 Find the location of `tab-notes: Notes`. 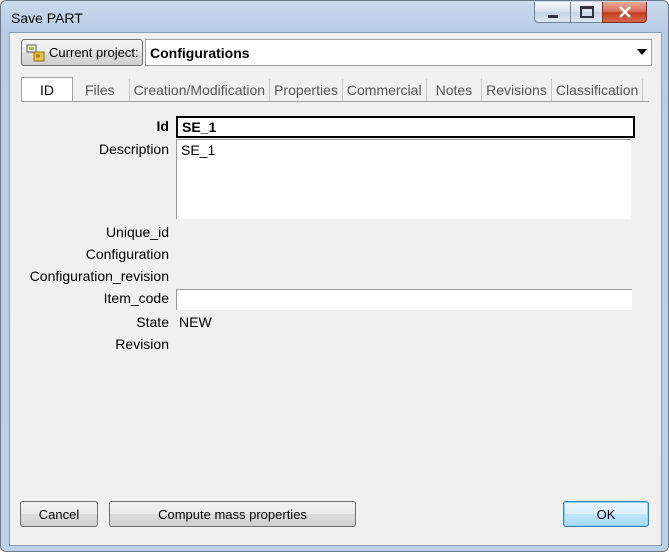

tab-notes: Notes is located at coordinates (455, 90).